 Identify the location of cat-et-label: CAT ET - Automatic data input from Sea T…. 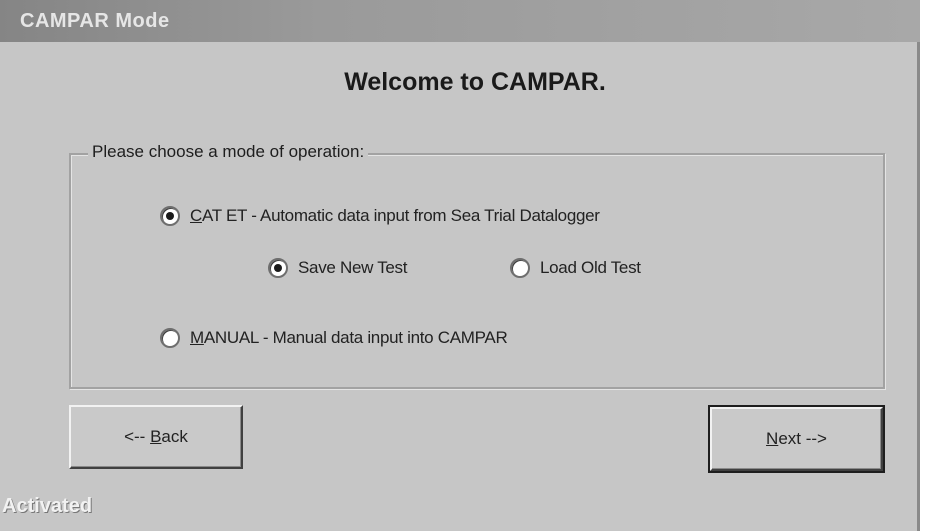
(395, 216).